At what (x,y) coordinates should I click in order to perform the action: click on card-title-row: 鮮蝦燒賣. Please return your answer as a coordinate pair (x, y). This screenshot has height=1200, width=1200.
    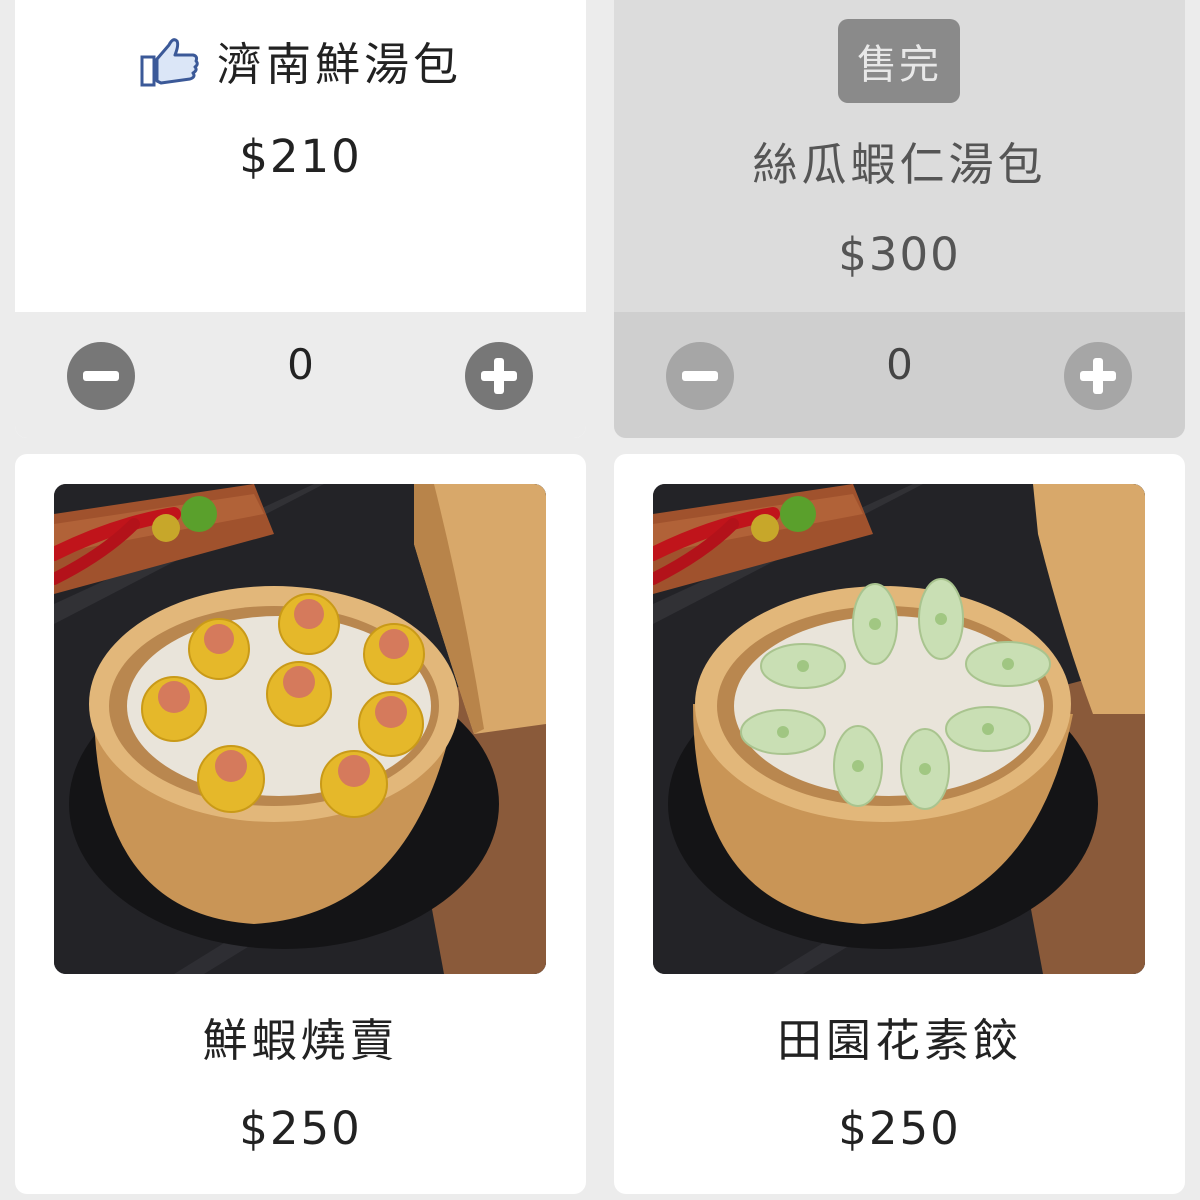
    Looking at the image, I should click on (300, 1036).